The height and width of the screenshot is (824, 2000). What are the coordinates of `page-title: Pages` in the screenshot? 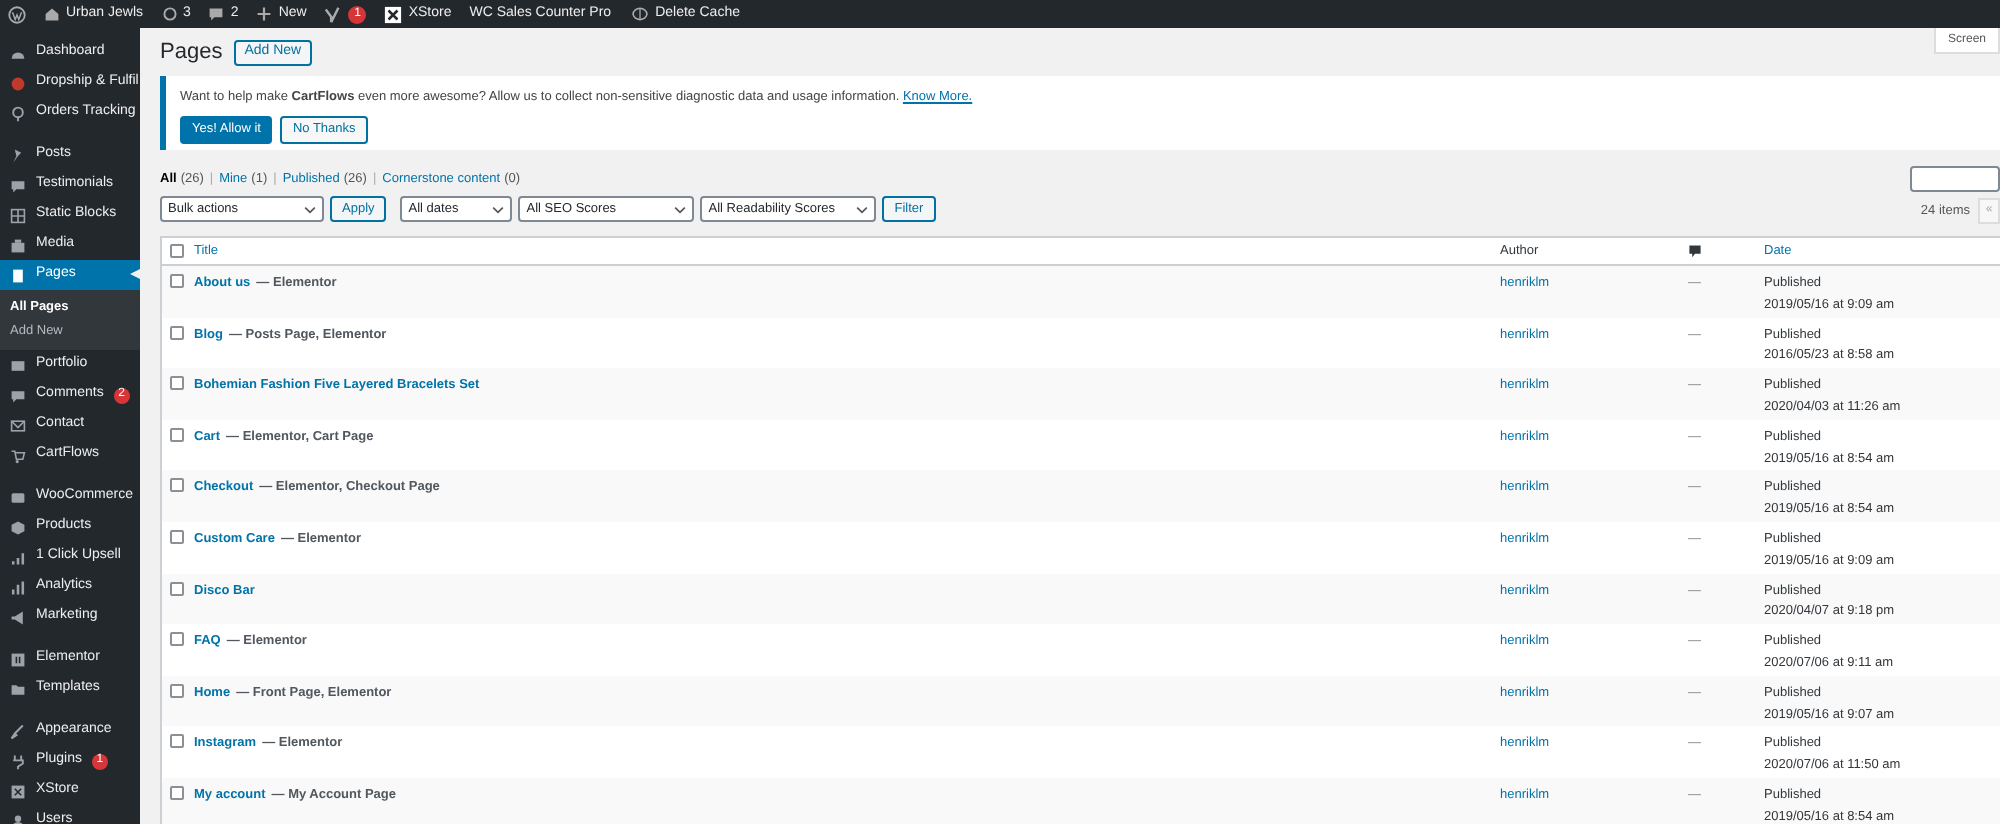 It's located at (191, 53).